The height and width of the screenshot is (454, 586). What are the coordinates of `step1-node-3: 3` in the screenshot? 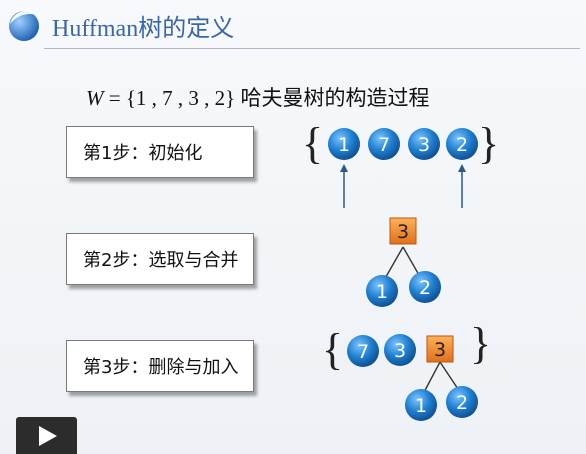 It's located at (424, 144).